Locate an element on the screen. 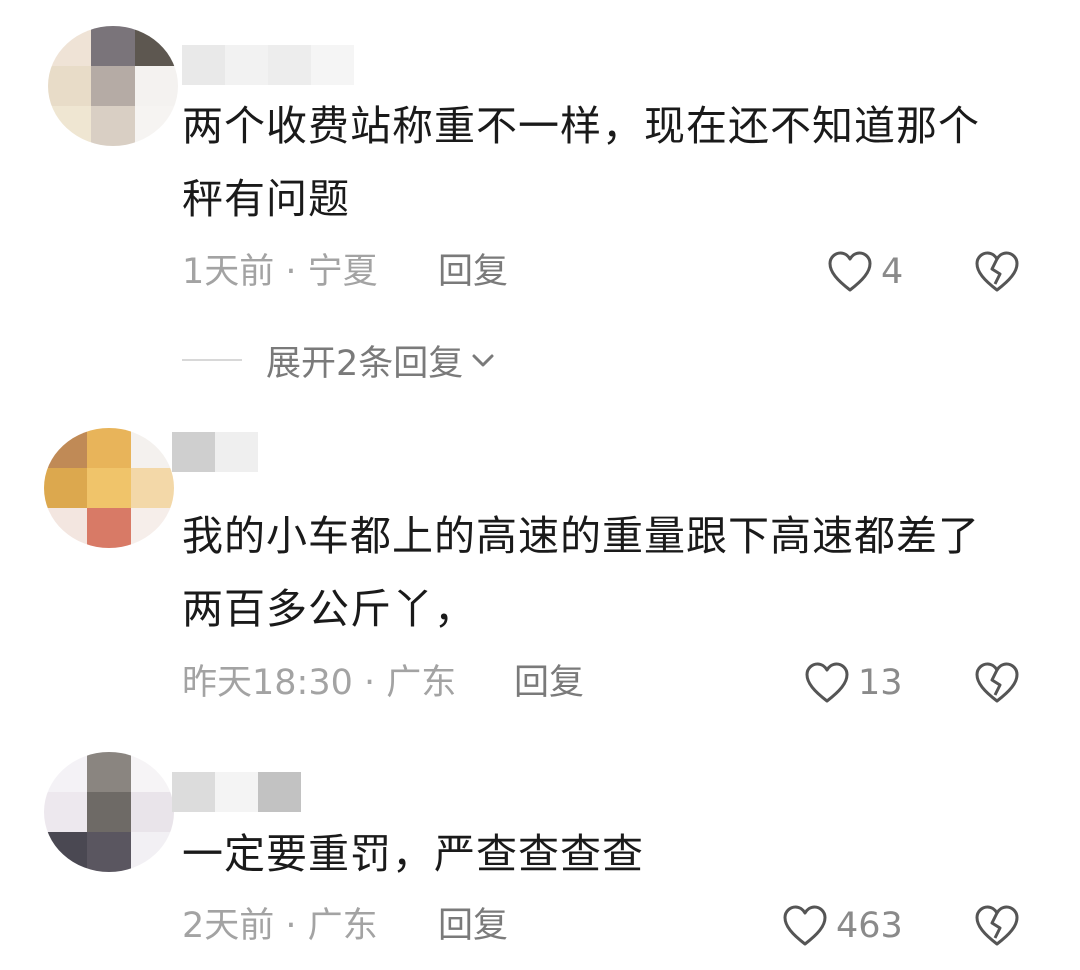 This screenshot has height=970, width=1080. comment-text: 两个收费站称重不一样，现在还不知道那个秤有问题 is located at coordinates (581, 162).